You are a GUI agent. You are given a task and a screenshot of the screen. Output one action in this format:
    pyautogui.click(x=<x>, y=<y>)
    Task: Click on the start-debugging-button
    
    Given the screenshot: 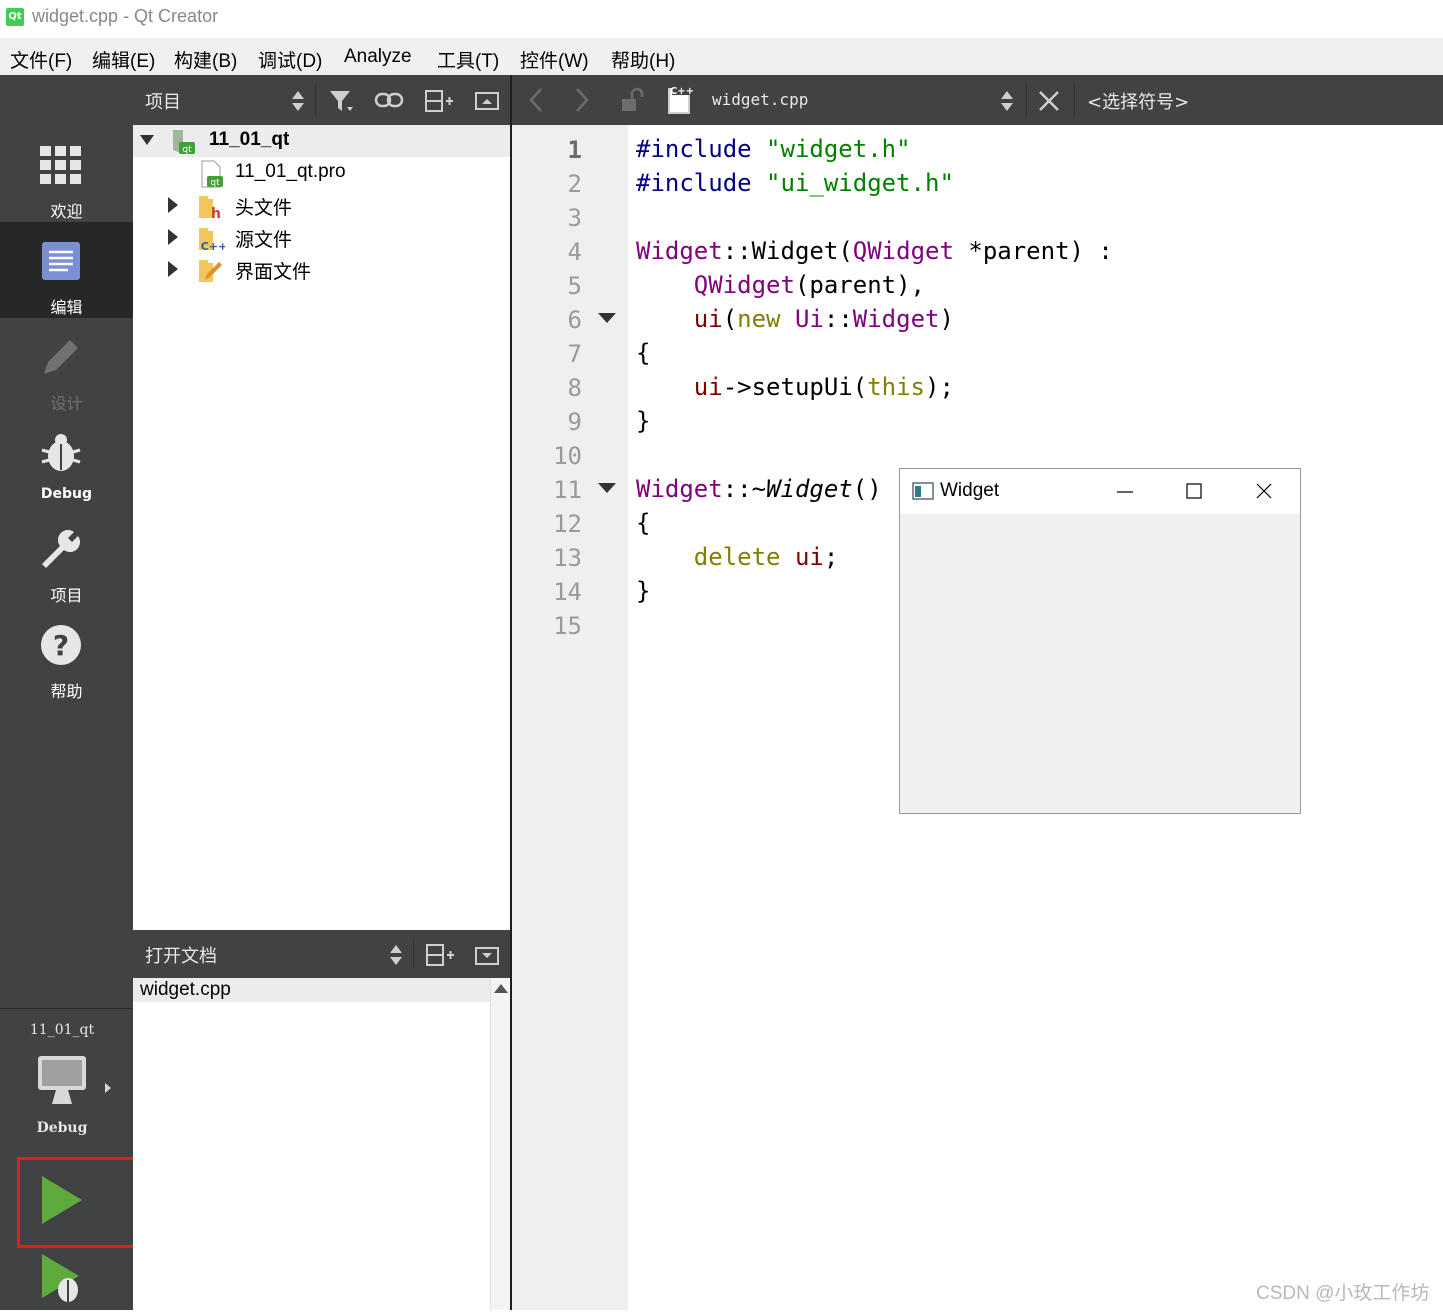 What is the action you would take?
    pyautogui.click(x=62, y=1281)
    